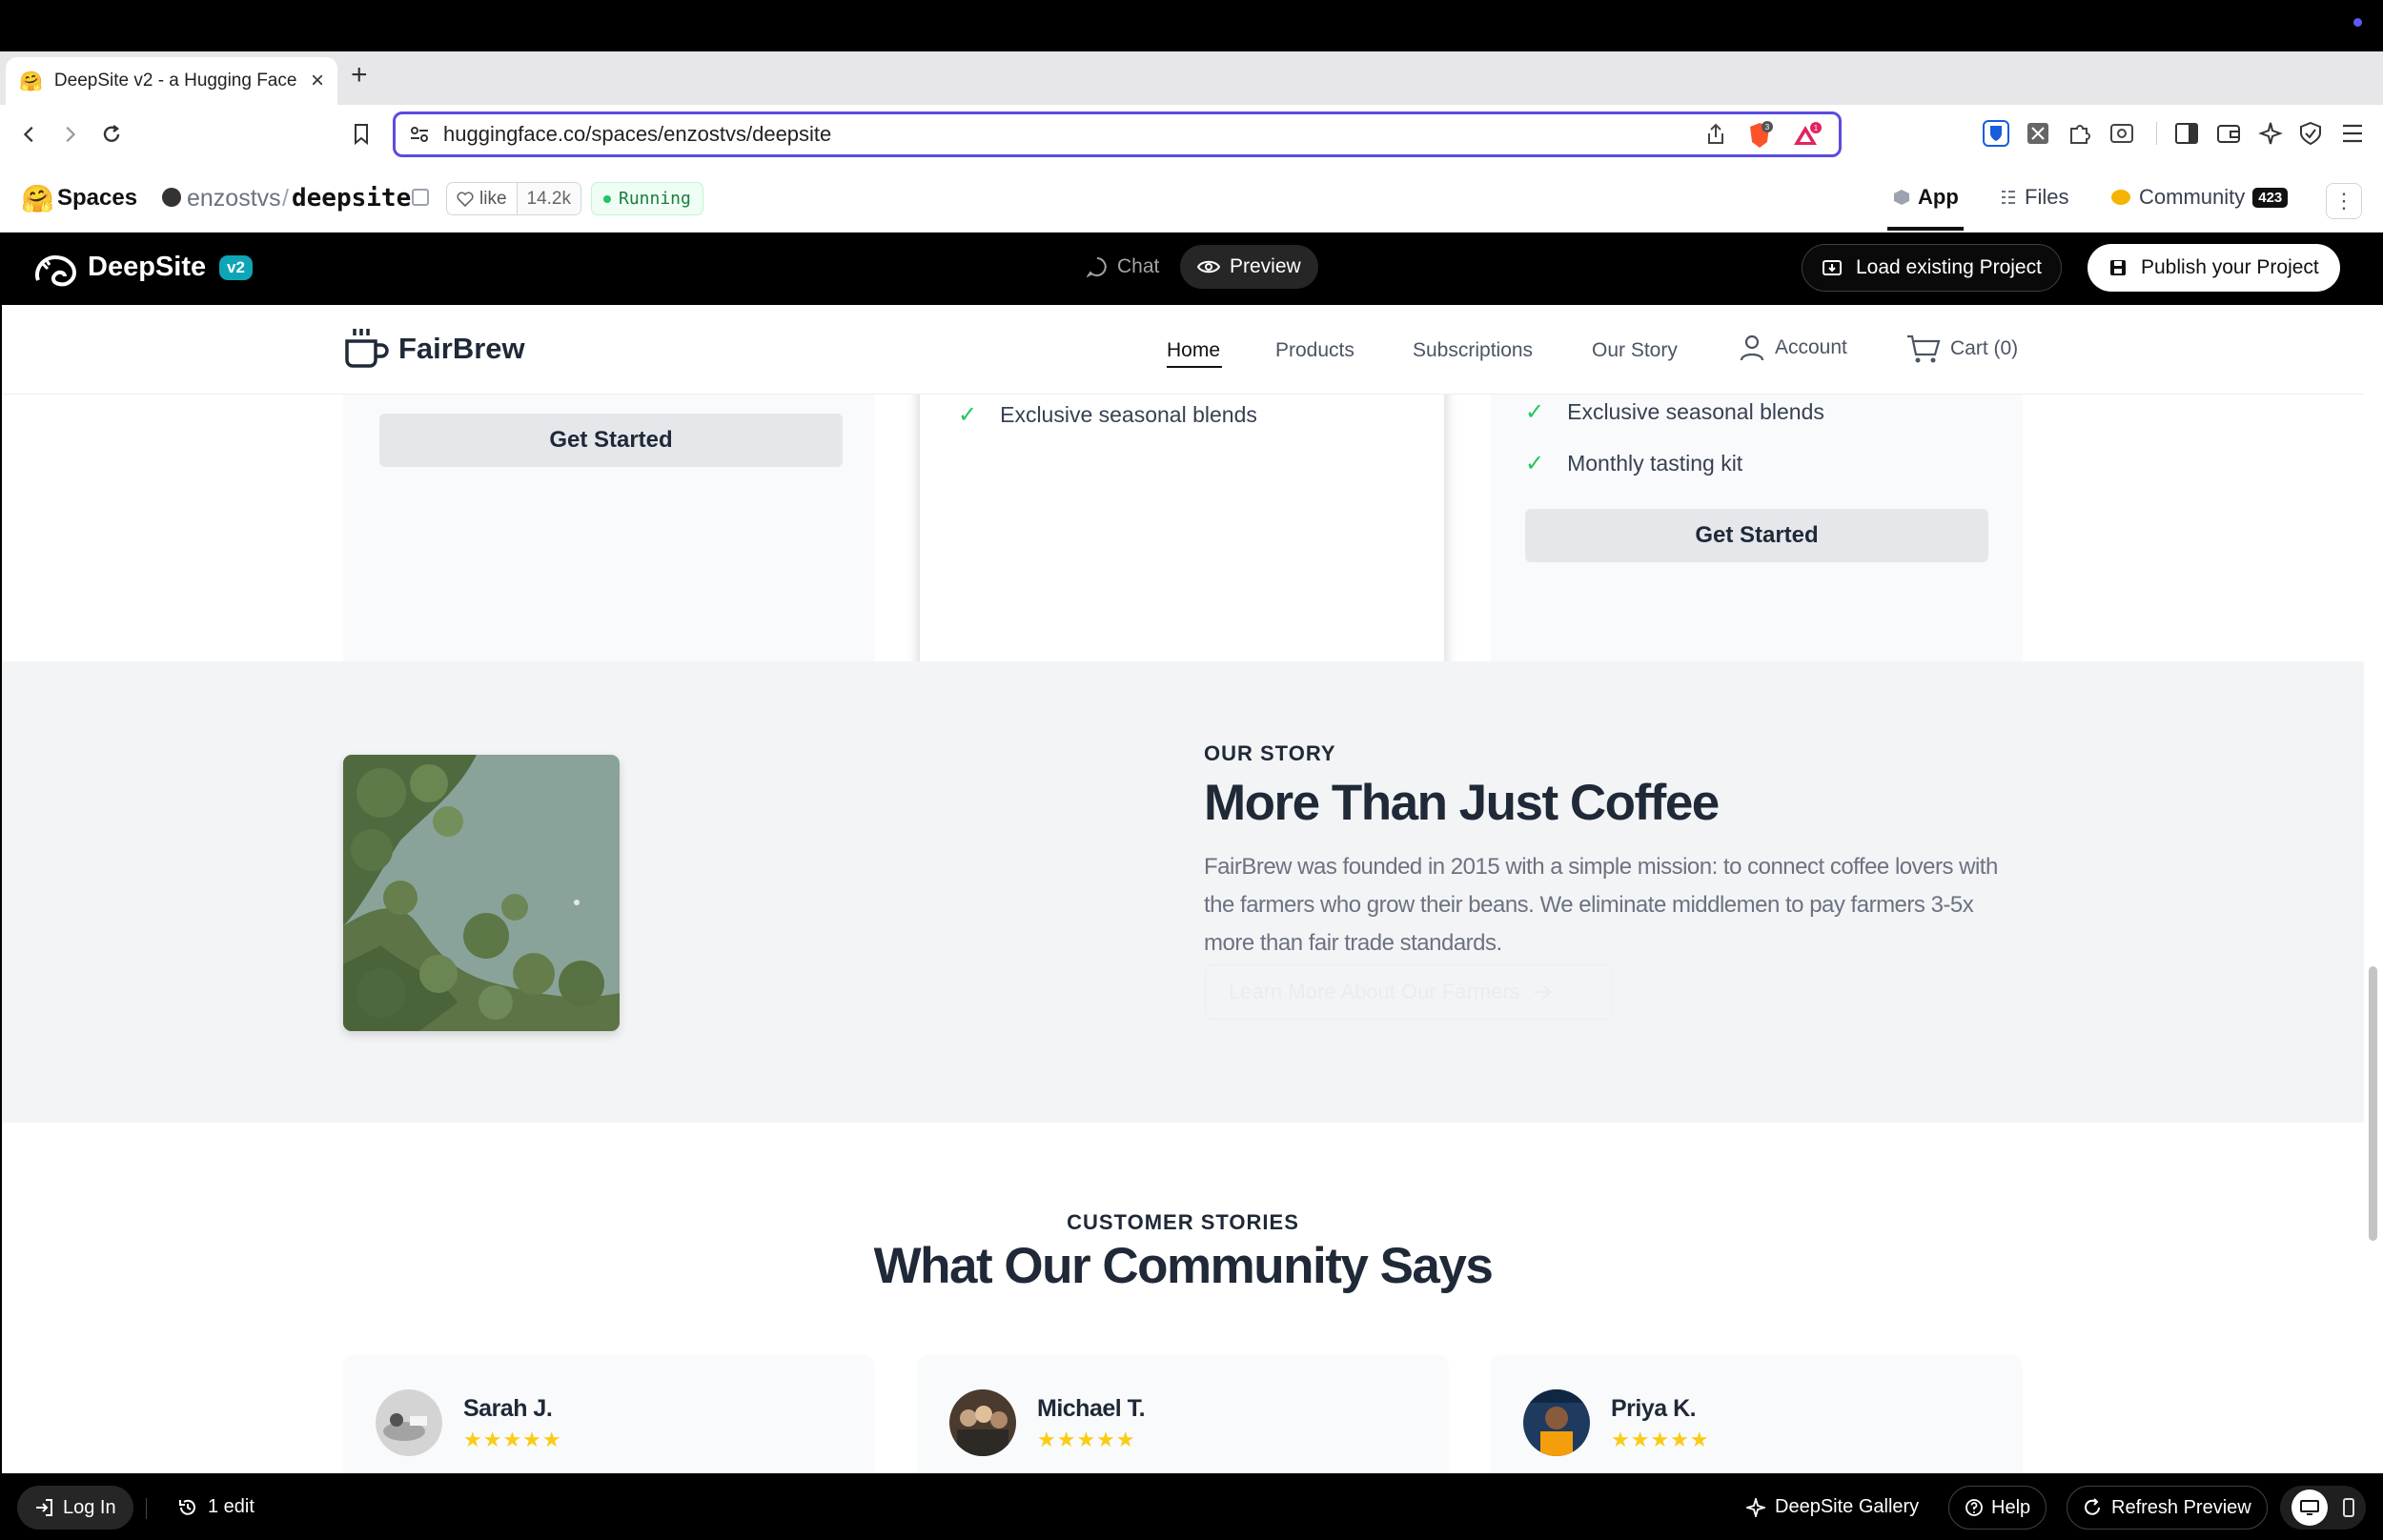  What do you see at coordinates (2358, 22) in the screenshot?
I see `recording-indicator` at bounding box center [2358, 22].